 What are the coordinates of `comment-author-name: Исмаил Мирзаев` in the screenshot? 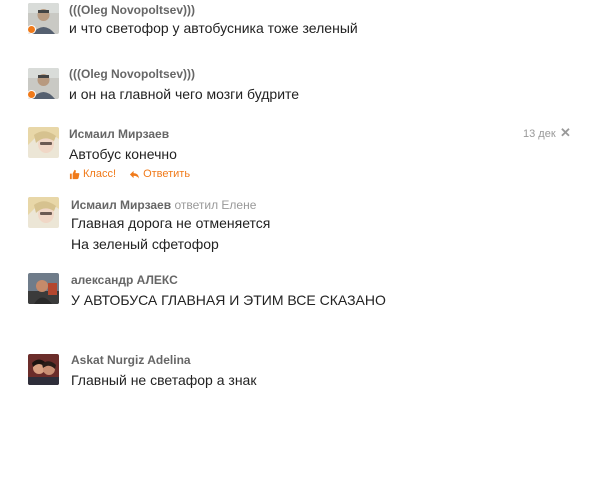 It's located at (121, 205).